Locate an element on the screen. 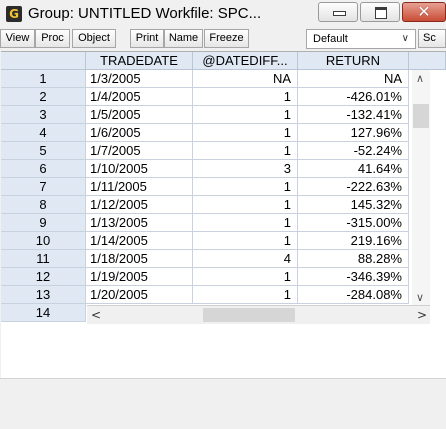 The width and height of the screenshot is (446, 429). cell-return: 145.32% is located at coordinates (353, 205).